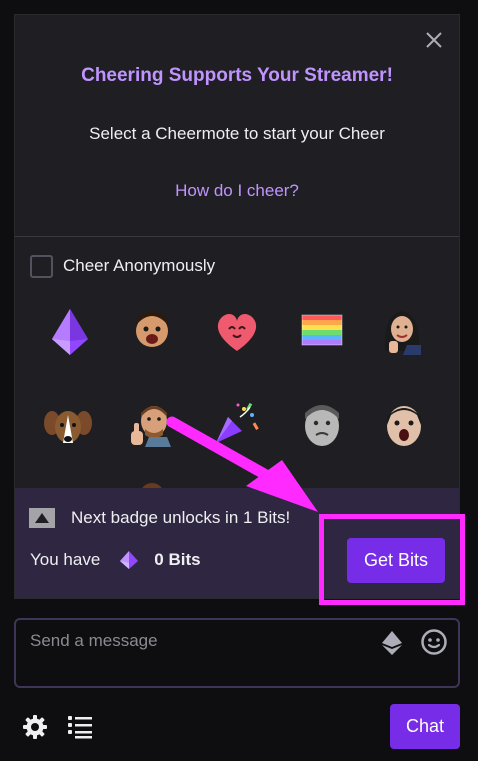 The width and height of the screenshot is (478, 761). I want to click on chat-input-box, so click(237, 653).